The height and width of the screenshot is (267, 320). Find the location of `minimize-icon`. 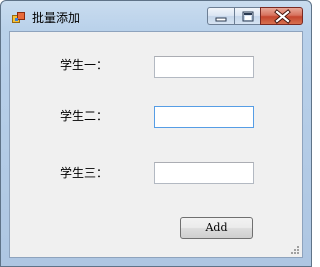

minimize-icon is located at coordinates (221, 19).